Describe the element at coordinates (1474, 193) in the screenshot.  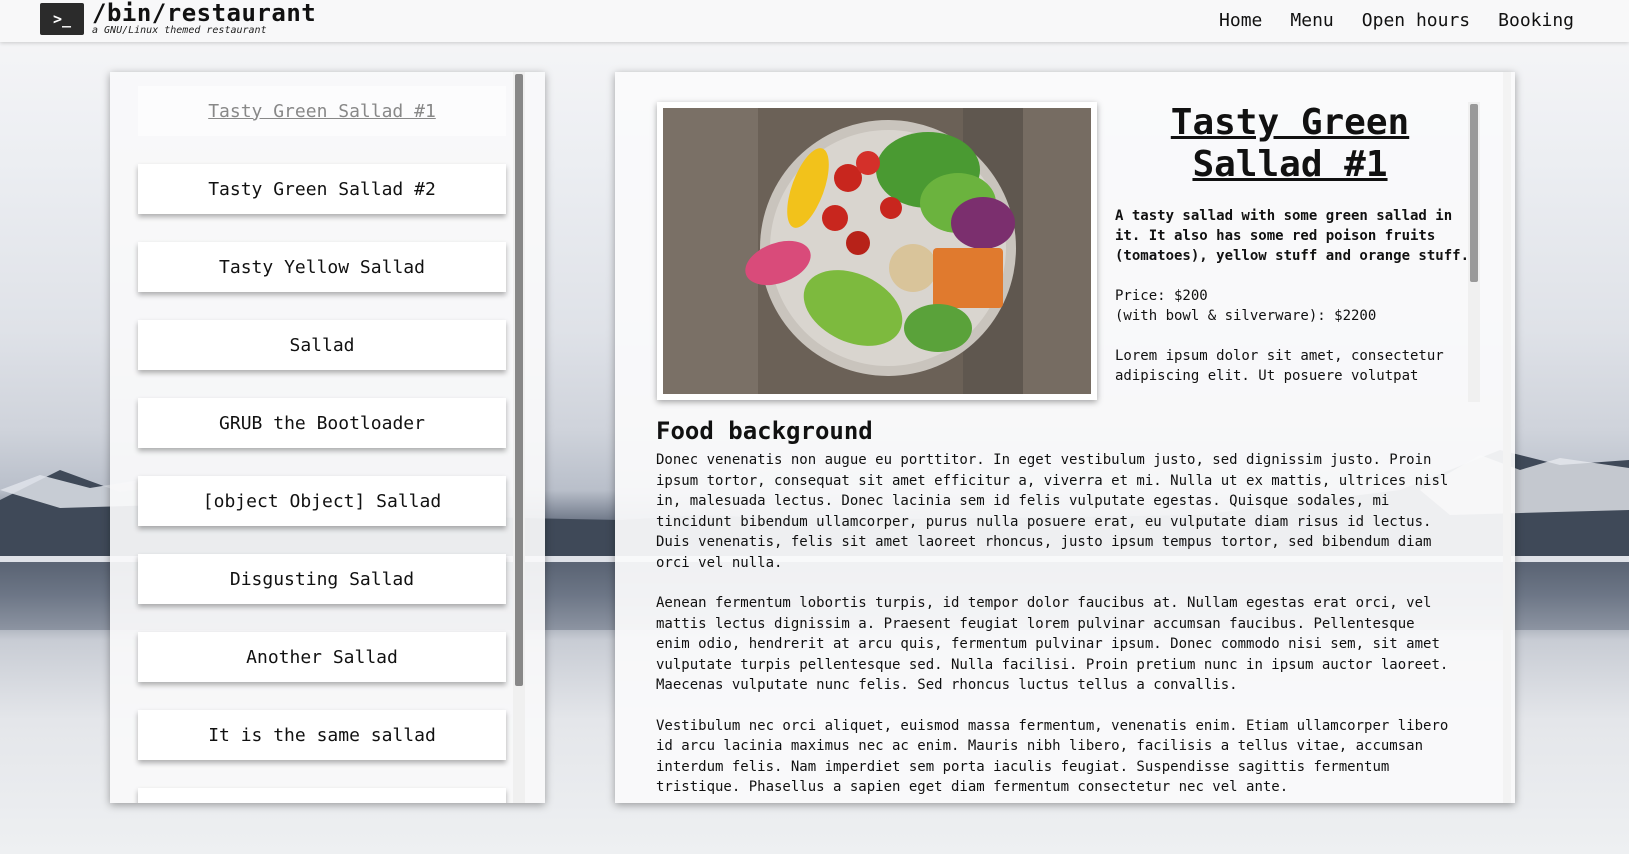
I see `dish-info-scrollbar-thumb` at that location.